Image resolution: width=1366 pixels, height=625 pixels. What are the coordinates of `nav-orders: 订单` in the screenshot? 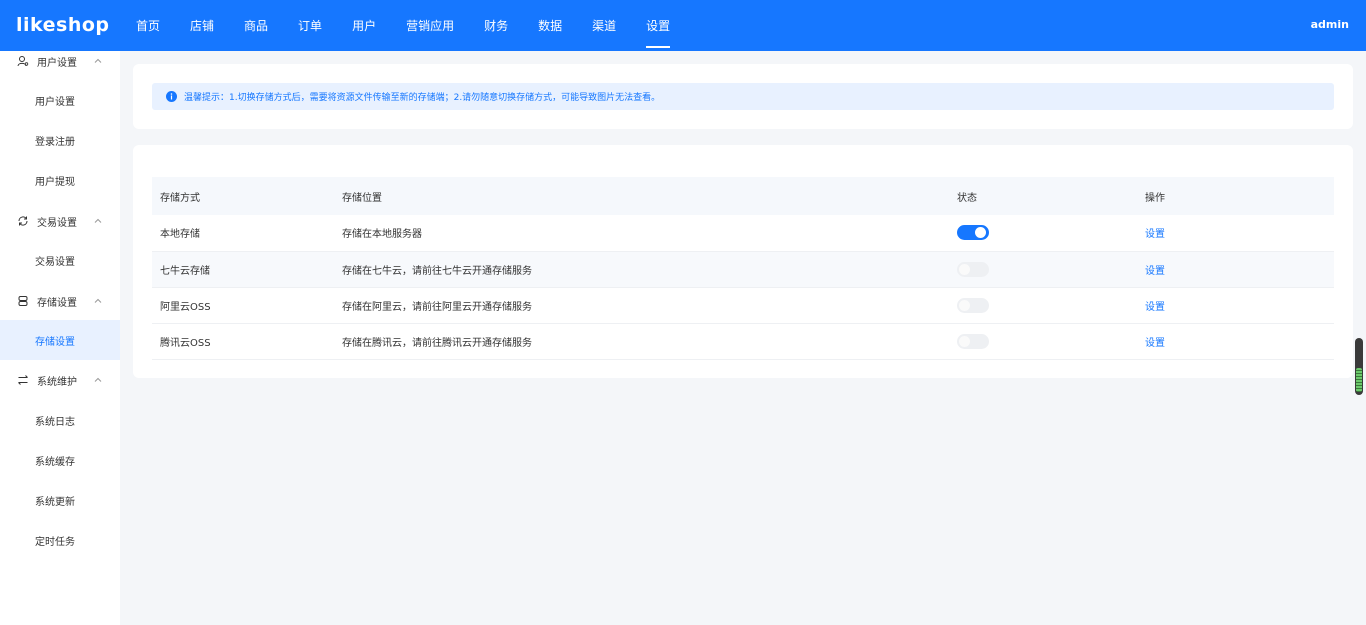 It's located at (310, 25).